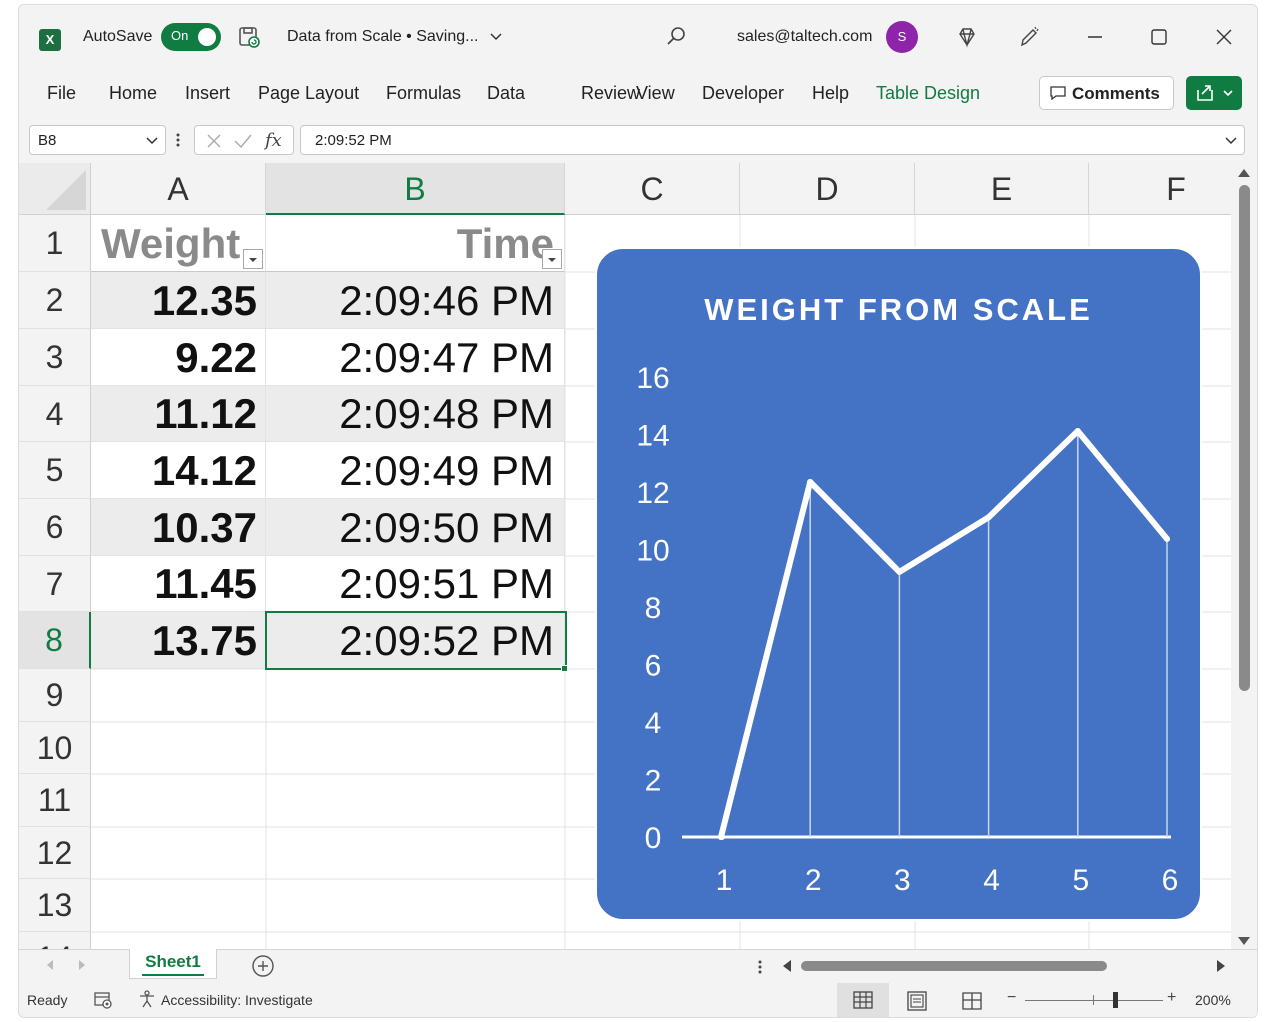  Describe the element at coordinates (1160, 189) in the screenshot. I see `column-header-f: F` at that location.